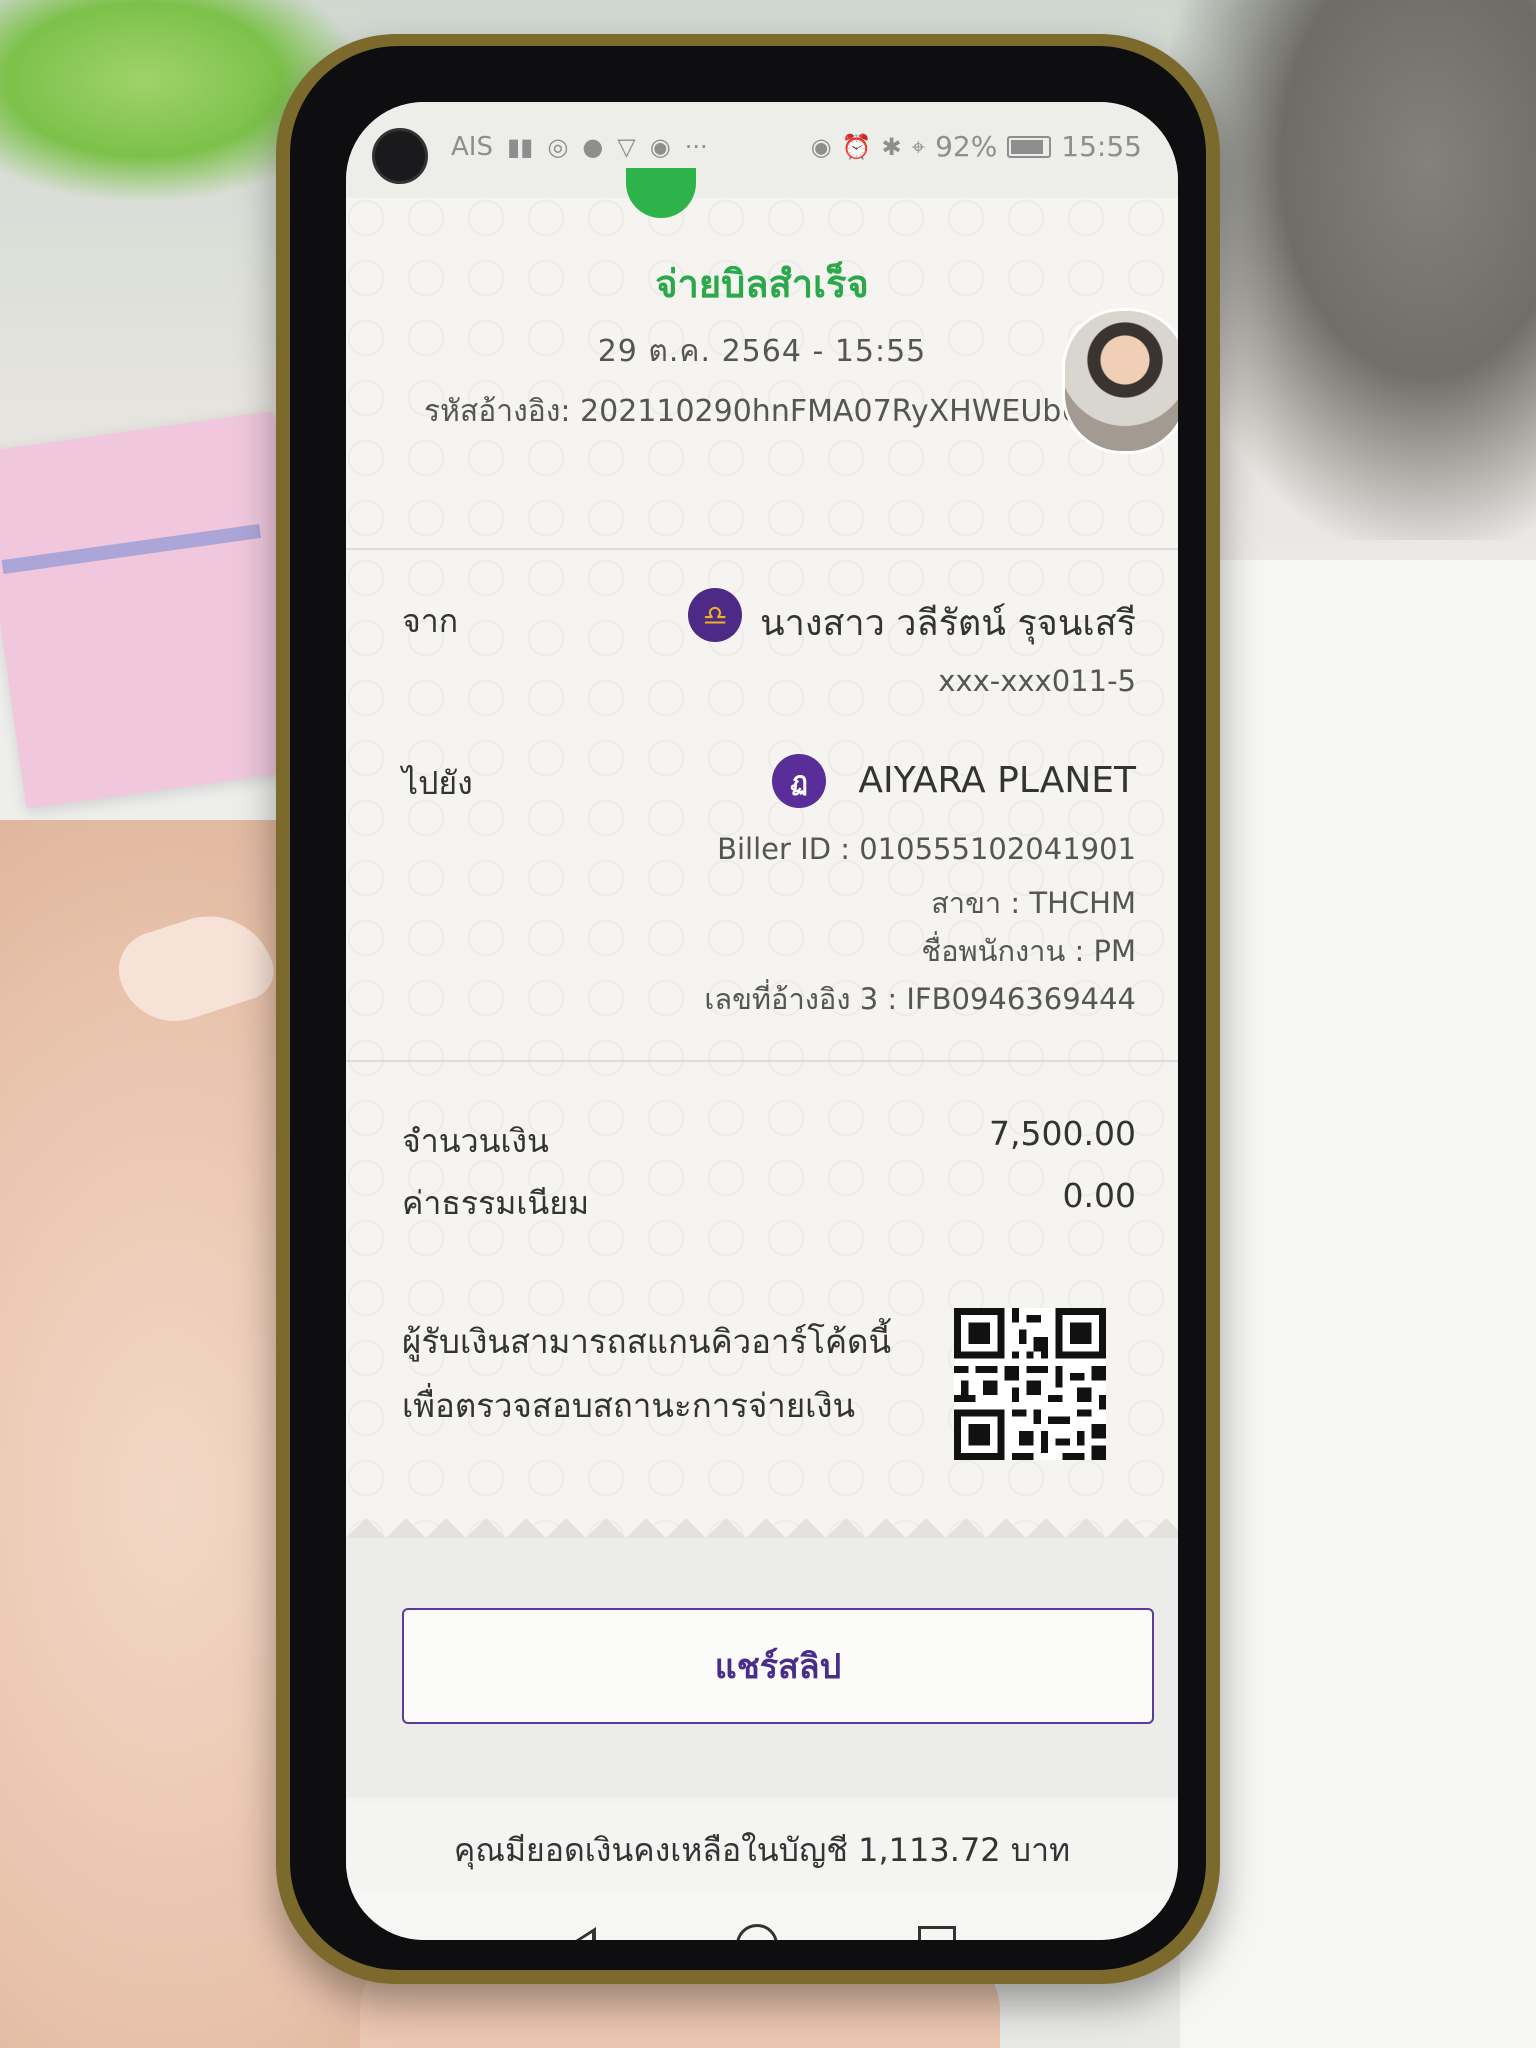 This screenshot has height=2048, width=1536. I want to click on status-bar: AIS ▮▮ ◎ ● ▽ ◉ ··· ◉ ⏰ ✱ ⌖ 92% 15:55, so click(762, 150).